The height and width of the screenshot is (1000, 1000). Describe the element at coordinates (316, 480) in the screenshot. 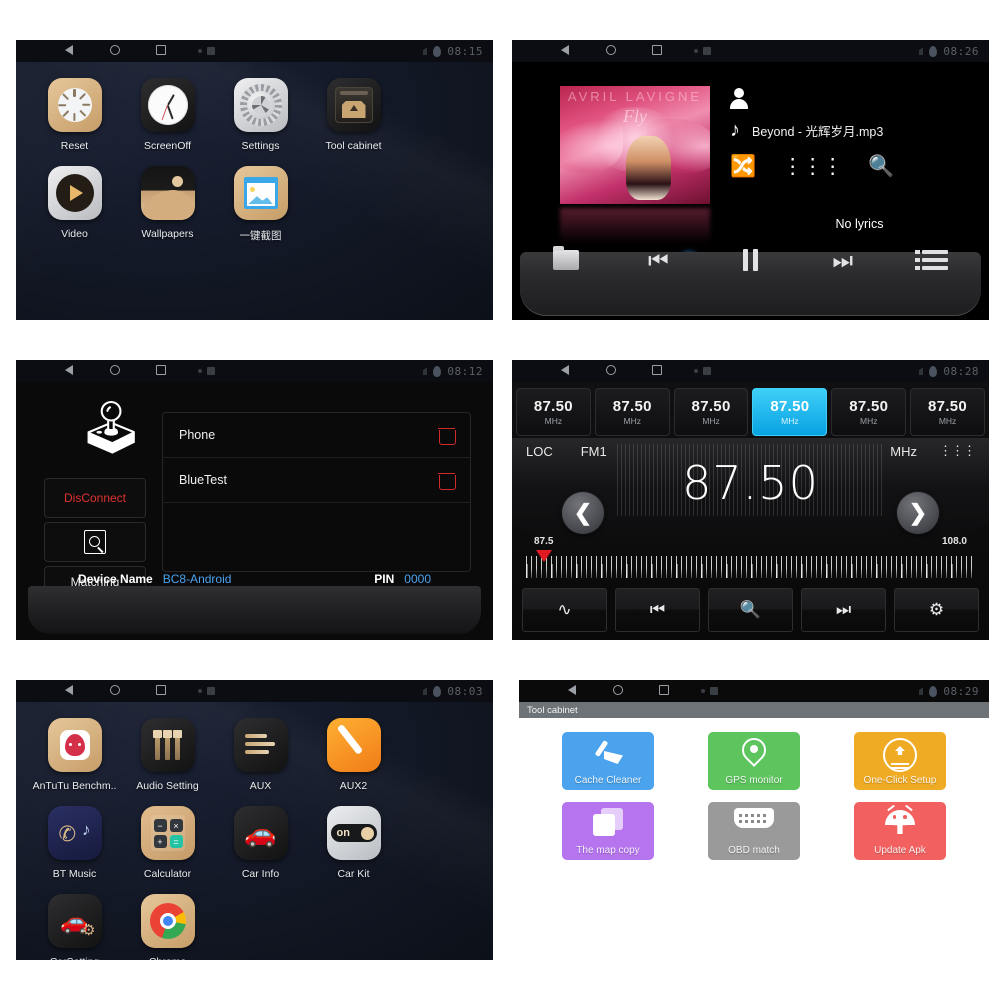

I see `list-item: BlueTest` at that location.